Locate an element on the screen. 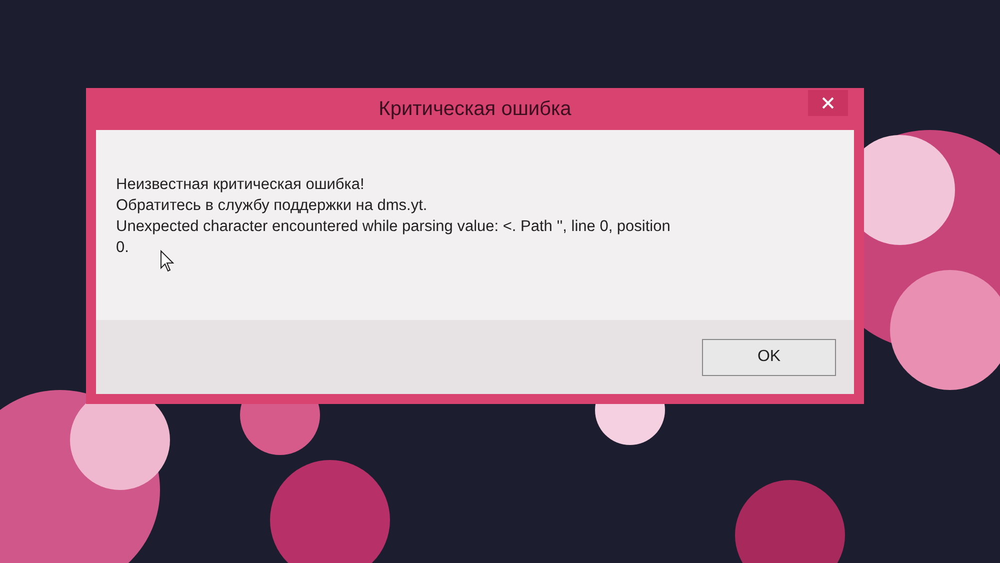 The height and width of the screenshot is (563, 1000). window-title: Критическая ошибка is located at coordinates (475, 109).